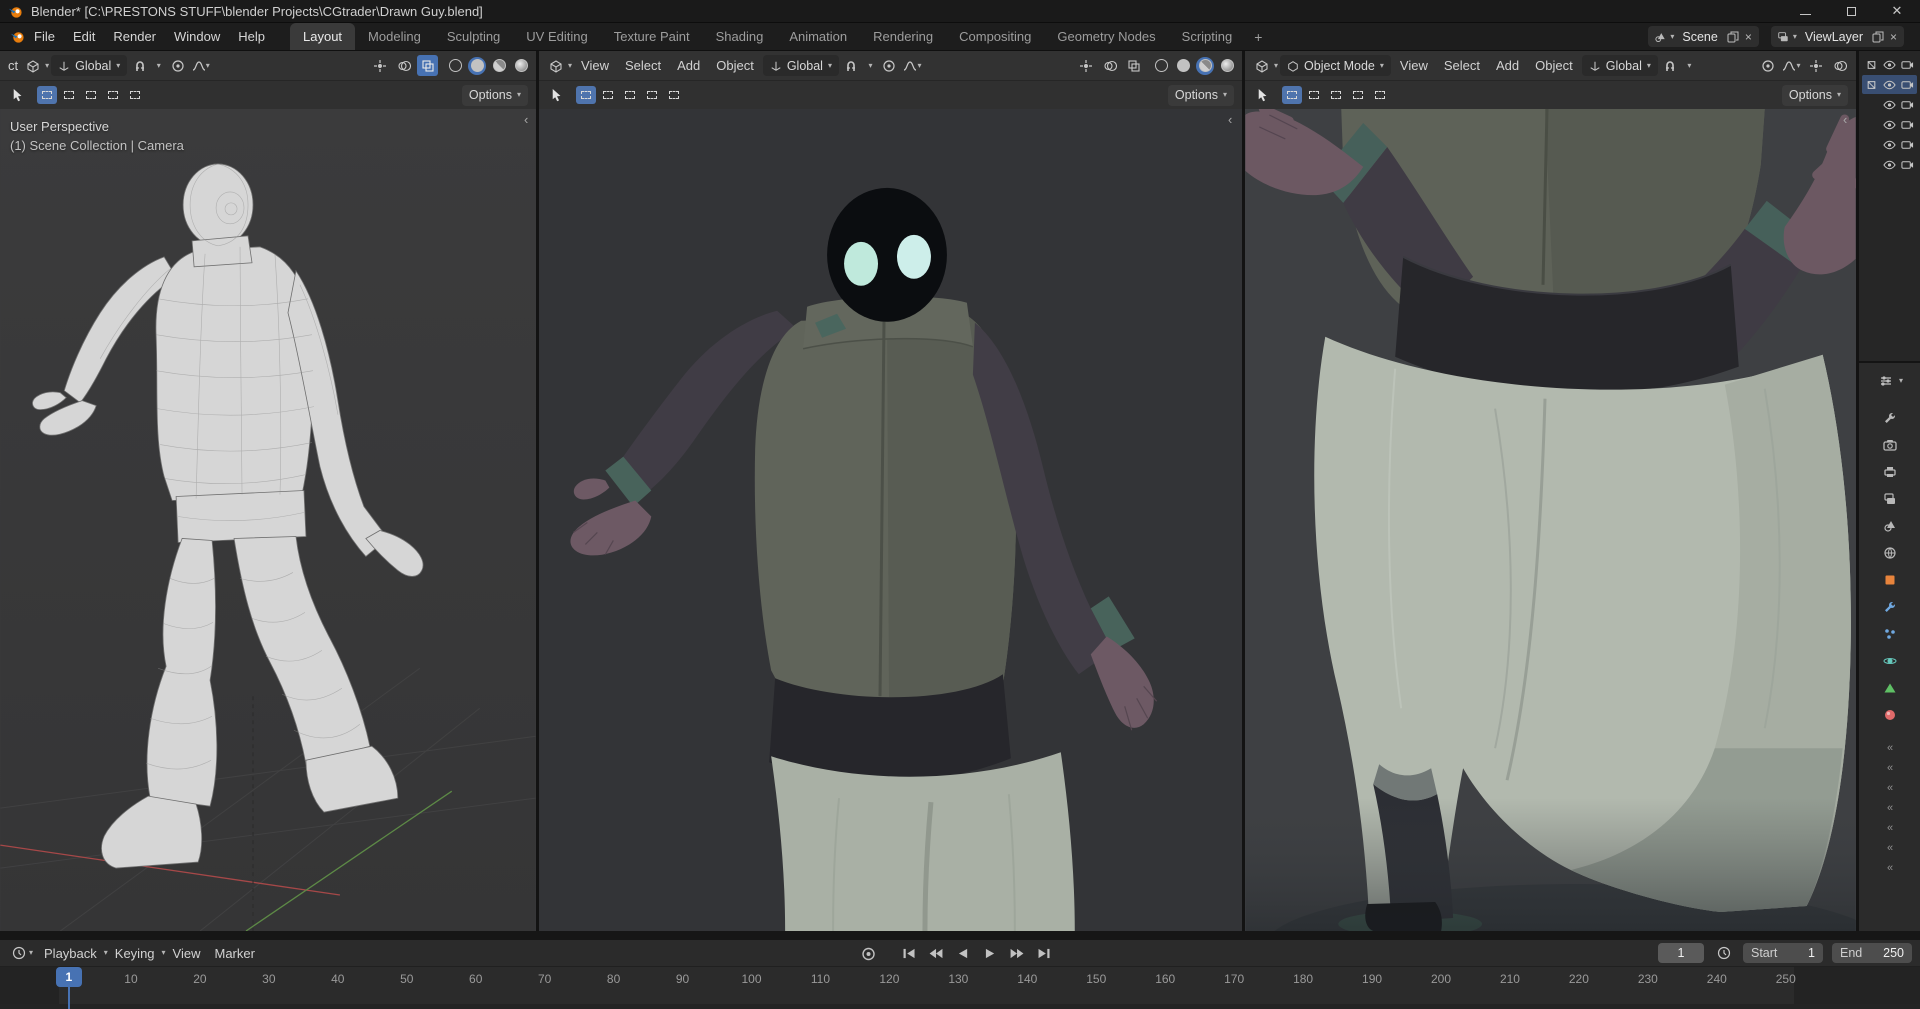 Image resolution: width=1920 pixels, height=1009 pixels. What do you see at coordinates (1414, 65) in the screenshot?
I see `menu-view: View` at bounding box center [1414, 65].